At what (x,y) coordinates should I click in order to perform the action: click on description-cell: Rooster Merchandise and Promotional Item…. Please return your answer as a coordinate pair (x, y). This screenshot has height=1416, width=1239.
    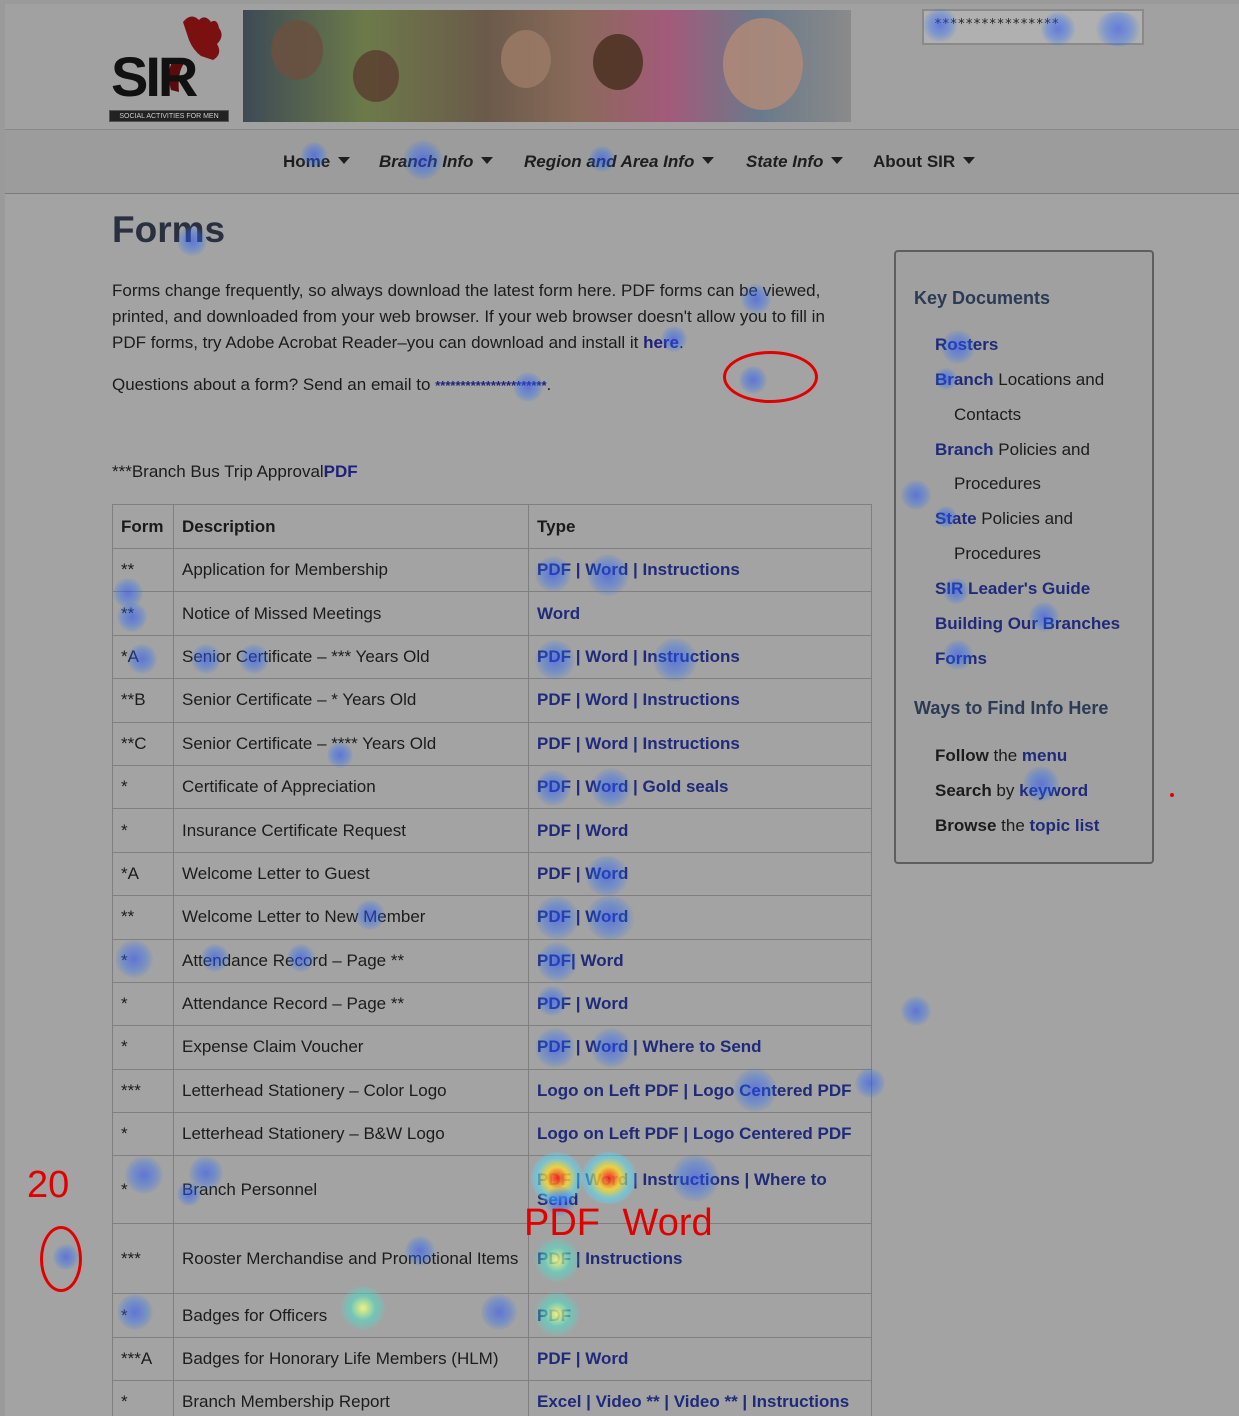
    Looking at the image, I should click on (351, 1259).